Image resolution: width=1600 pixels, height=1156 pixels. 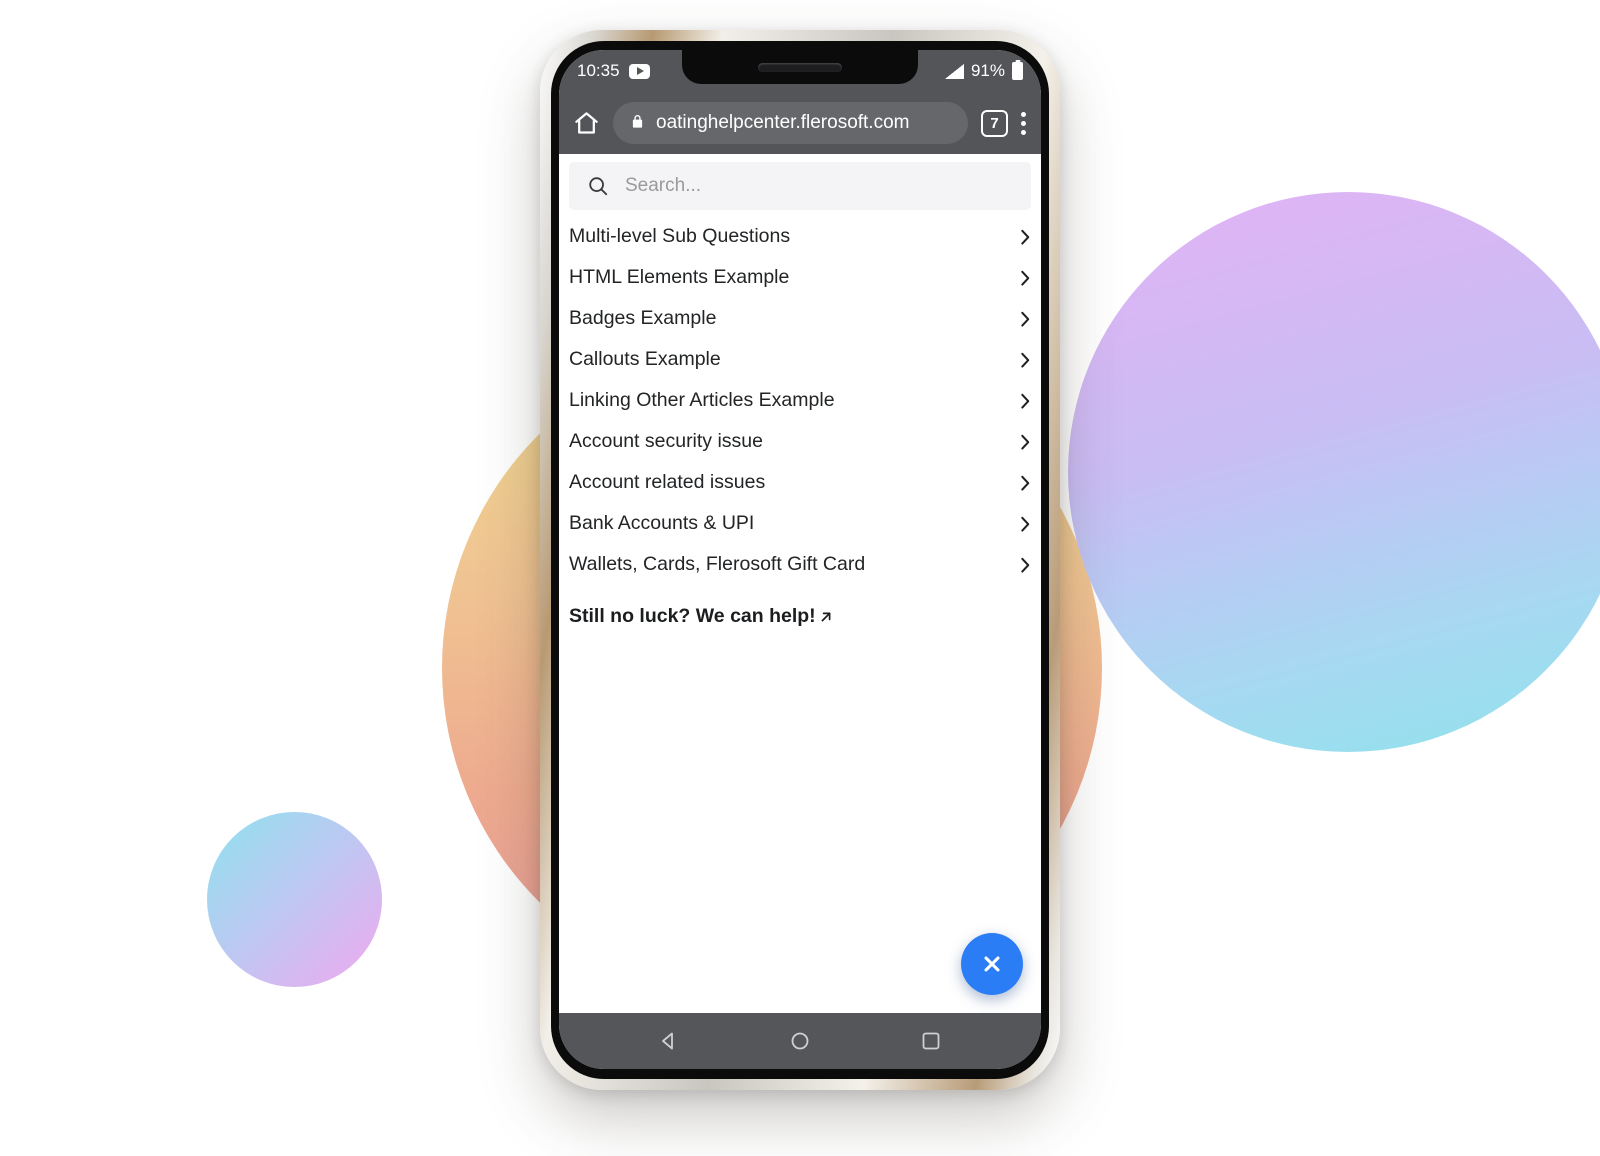 What do you see at coordinates (783, 122) in the screenshot?
I see `address-bar-url: oatinghelpcenter.flerosoft.com` at bounding box center [783, 122].